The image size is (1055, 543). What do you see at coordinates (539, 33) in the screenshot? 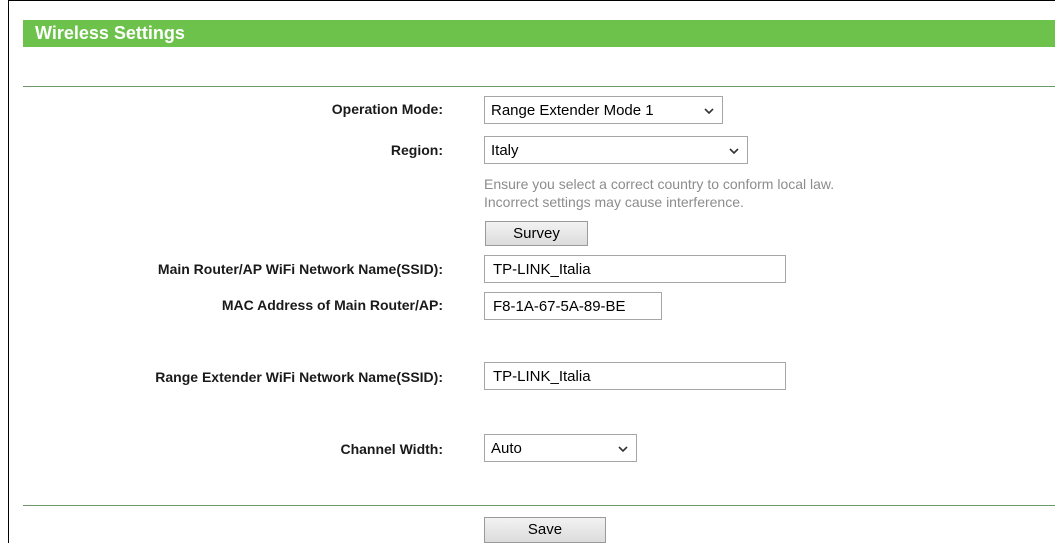
I see `section-title-bar: Wireless Settings` at bounding box center [539, 33].